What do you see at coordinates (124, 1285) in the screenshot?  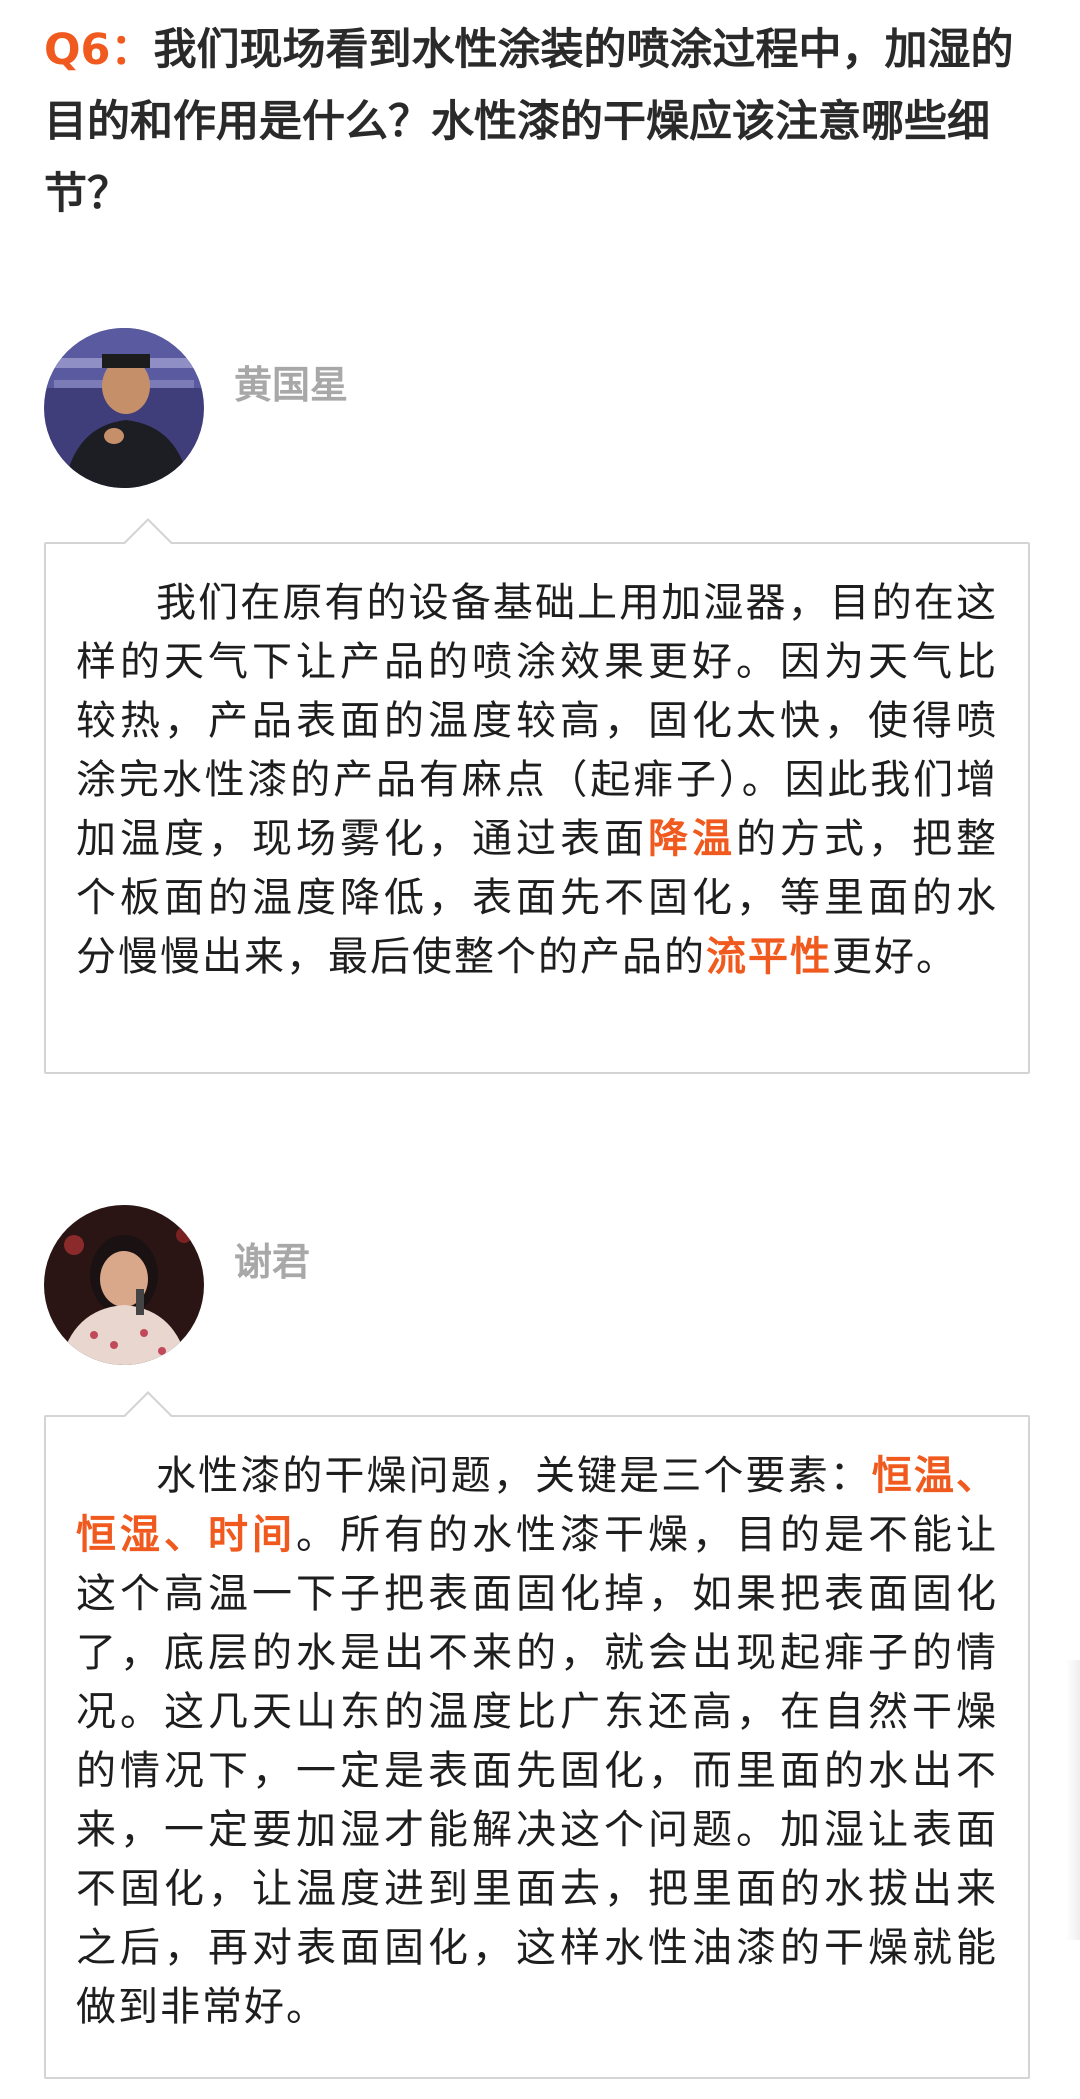 I see `speaker-photo-woman-icon` at bounding box center [124, 1285].